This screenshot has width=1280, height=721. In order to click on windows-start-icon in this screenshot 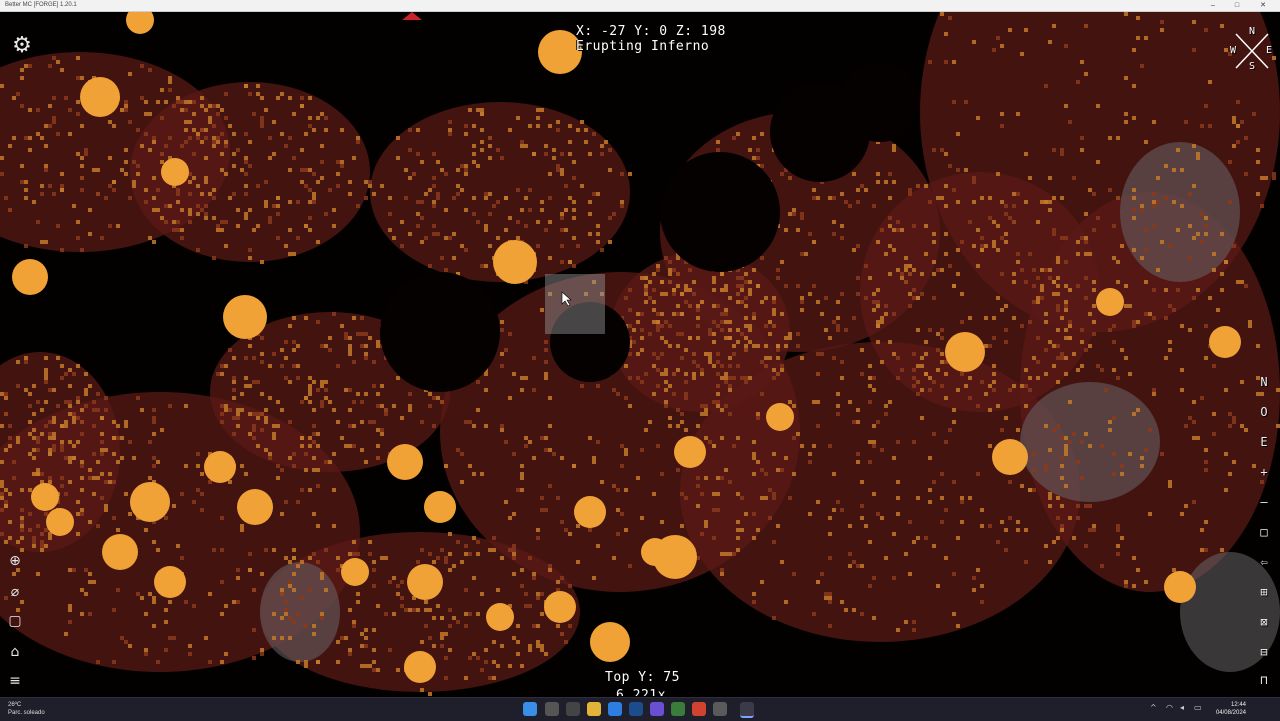, I will do `click(530, 709)`.